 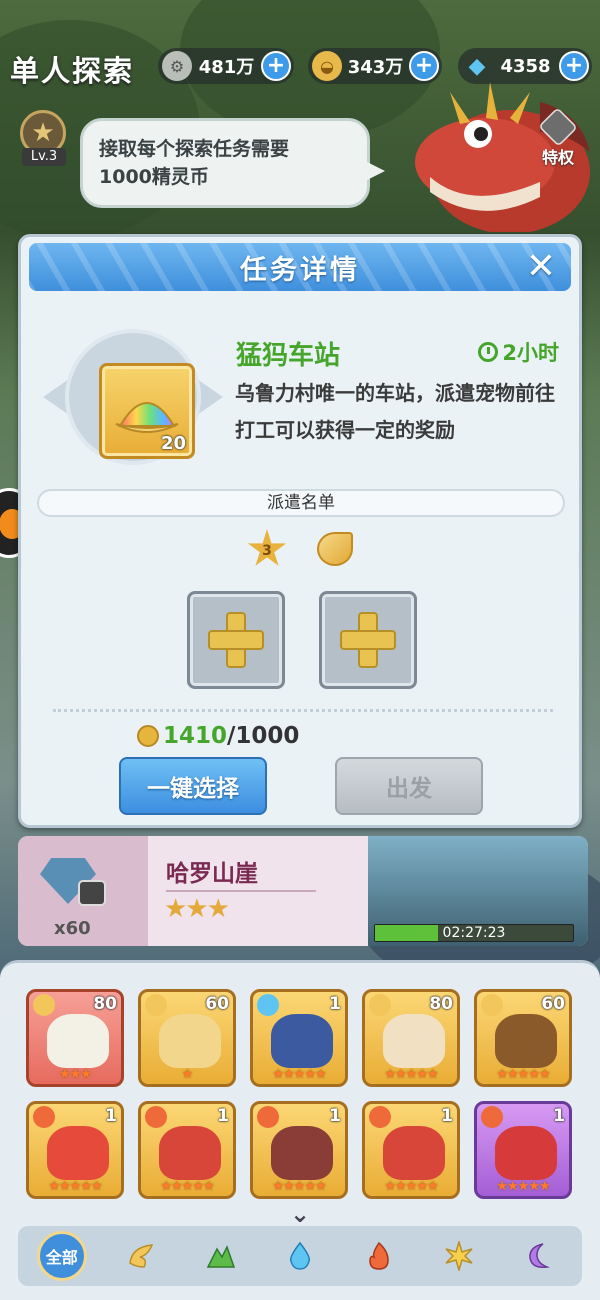 I want to click on element-filter-bar: 全部, so click(x=300, y=1256).